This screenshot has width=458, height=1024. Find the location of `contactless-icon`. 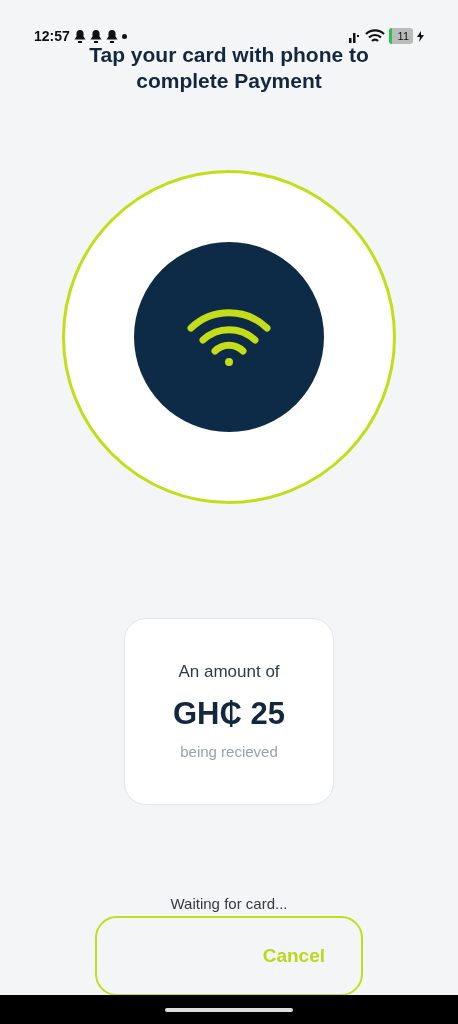

contactless-icon is located at coordinates (229, 337).